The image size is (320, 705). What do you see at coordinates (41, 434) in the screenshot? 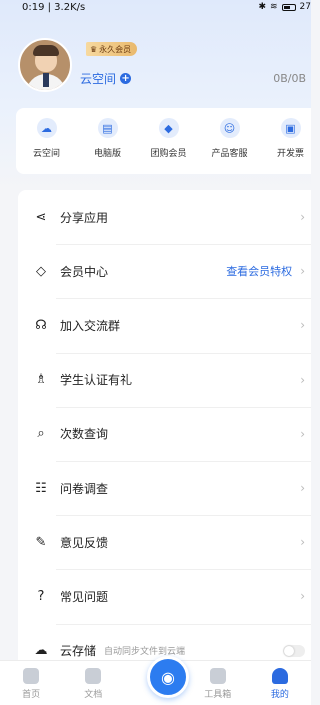
I see `query-icon: ⌕` at bounding box center [41, 434].